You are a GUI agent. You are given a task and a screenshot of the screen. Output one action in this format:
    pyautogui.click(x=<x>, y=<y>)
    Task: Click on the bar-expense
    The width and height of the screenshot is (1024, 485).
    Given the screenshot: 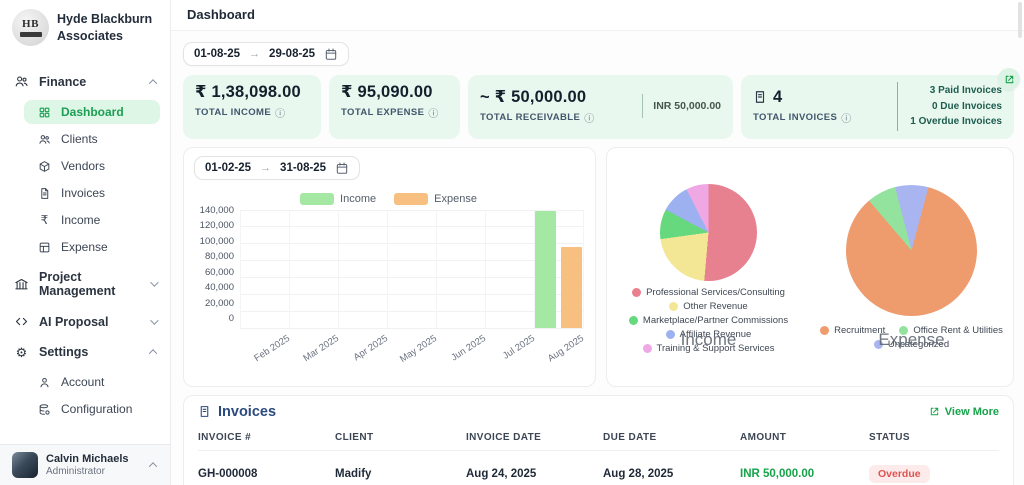 What is the action you would take?
    pyautogui.click(x=571, y=287)
    